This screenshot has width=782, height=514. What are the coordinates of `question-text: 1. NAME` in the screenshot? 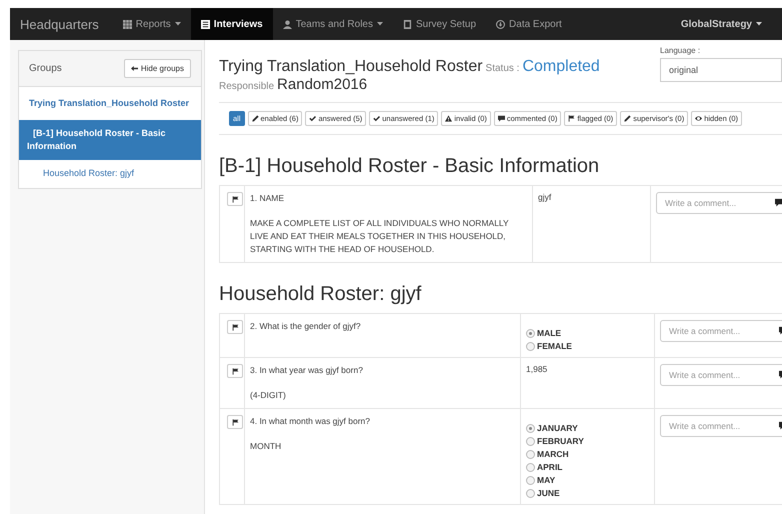 It's located at (268, 198).